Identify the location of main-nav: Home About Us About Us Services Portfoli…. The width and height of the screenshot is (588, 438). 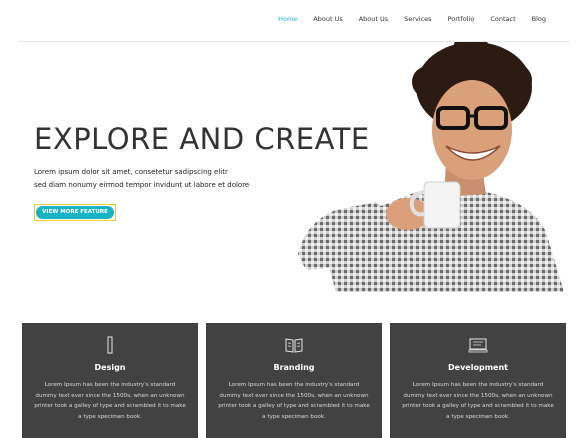
(404, 19).